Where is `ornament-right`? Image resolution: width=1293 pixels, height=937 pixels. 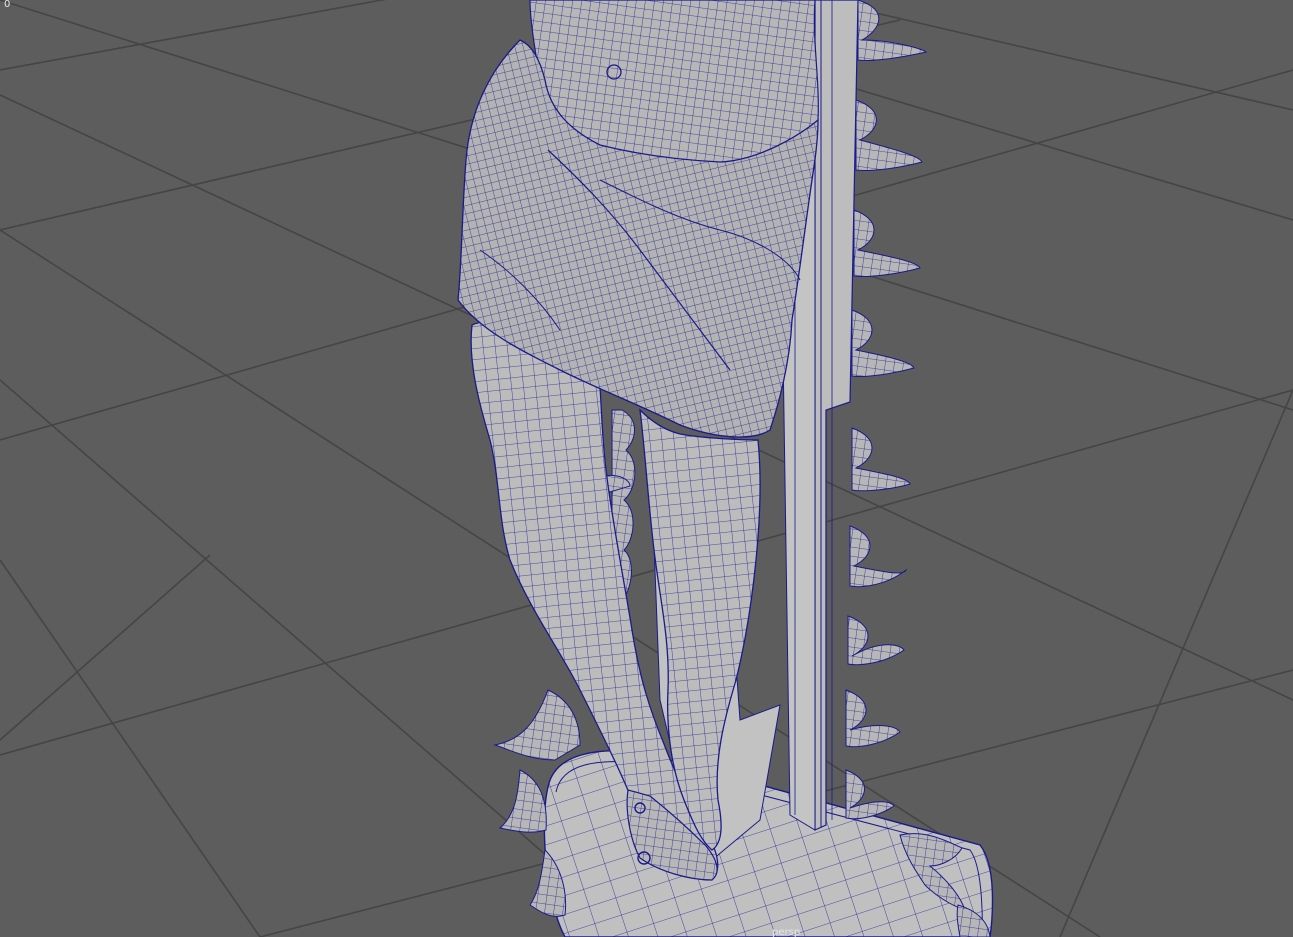
ornament-right is located at coordinates (886, 410).